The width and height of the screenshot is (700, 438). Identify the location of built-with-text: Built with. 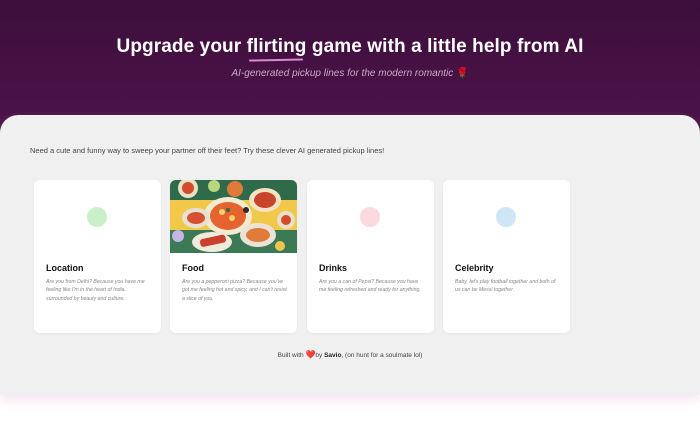
(290, 355).